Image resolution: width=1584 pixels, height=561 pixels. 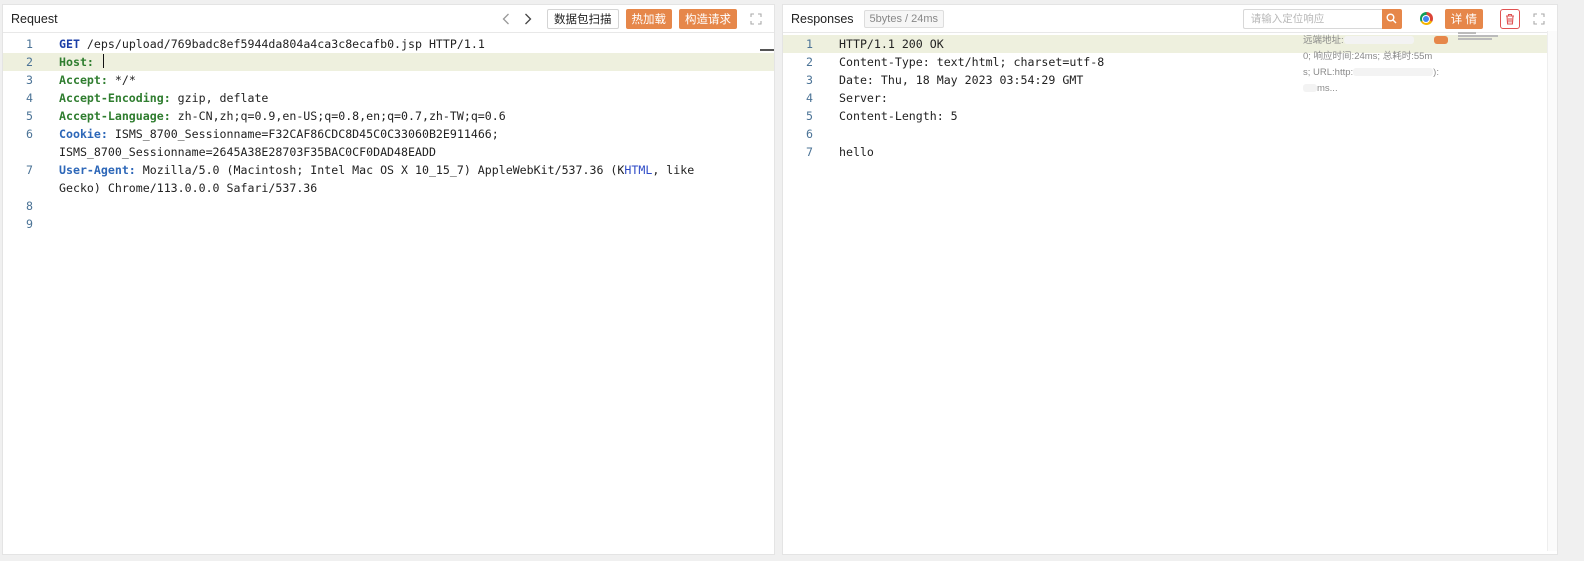 What do you see at coordinates (1510, 18) in the screenshot?
I see `trash-icon` at bounding box center [1510, 18].